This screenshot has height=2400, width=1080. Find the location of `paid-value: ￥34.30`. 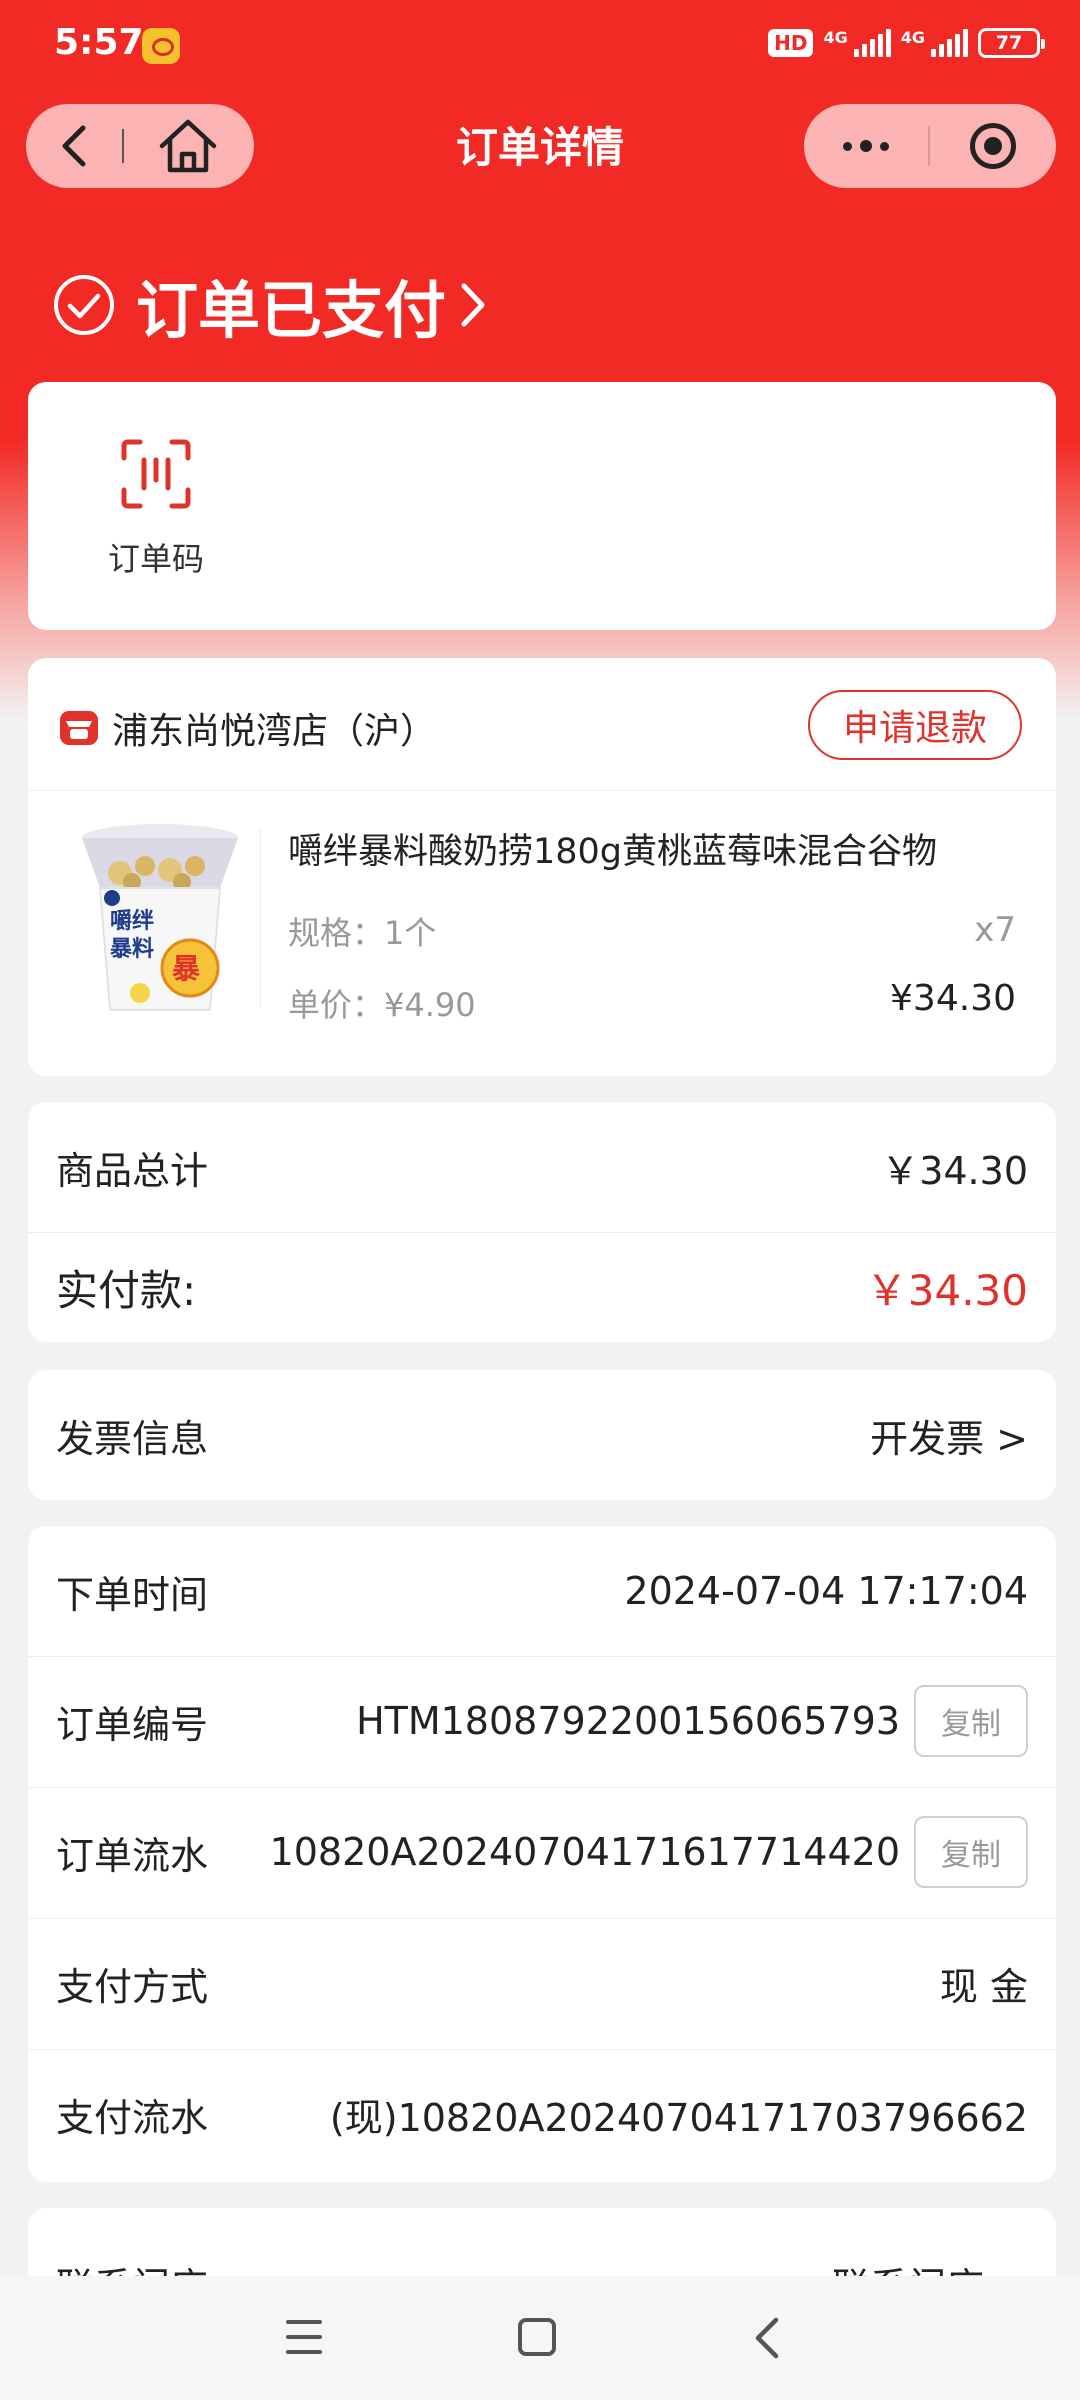

paid-value: ￥34.30 is located at coordinates (946, 1290).